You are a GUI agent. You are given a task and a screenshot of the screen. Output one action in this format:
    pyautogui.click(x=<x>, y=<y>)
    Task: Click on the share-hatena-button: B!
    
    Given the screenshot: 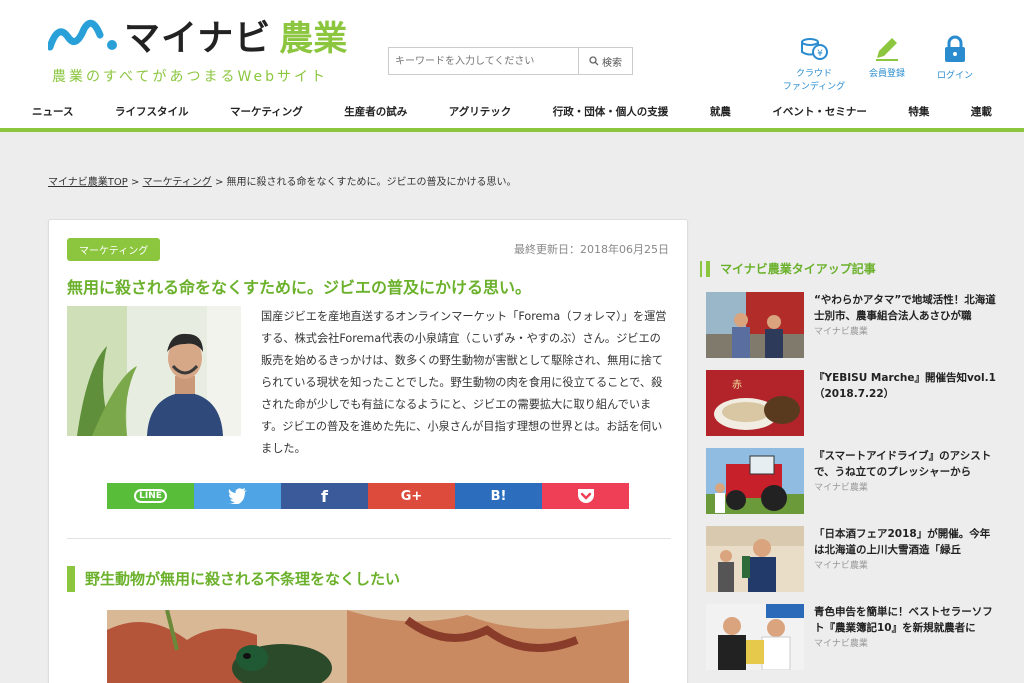 What is the action you would take?
    pyautogui.click(x=498, y=496)
    